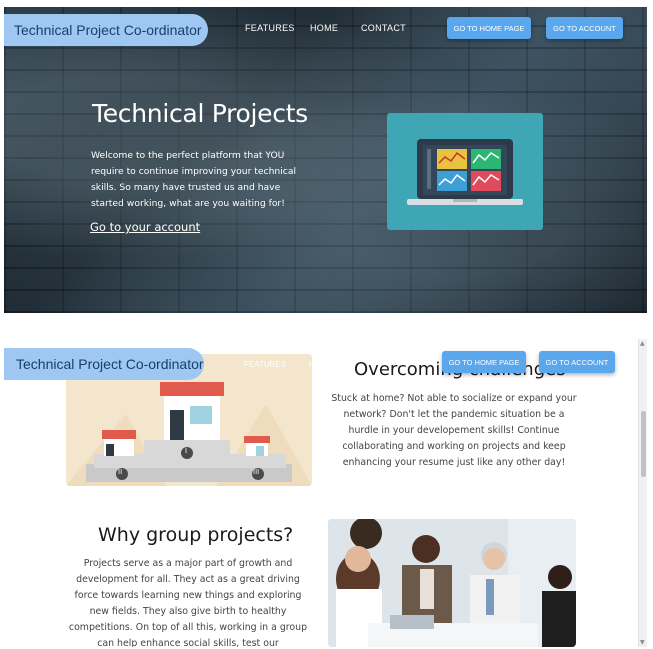  I want to click on scroll-down-icon: ▼, so click(642, 642).